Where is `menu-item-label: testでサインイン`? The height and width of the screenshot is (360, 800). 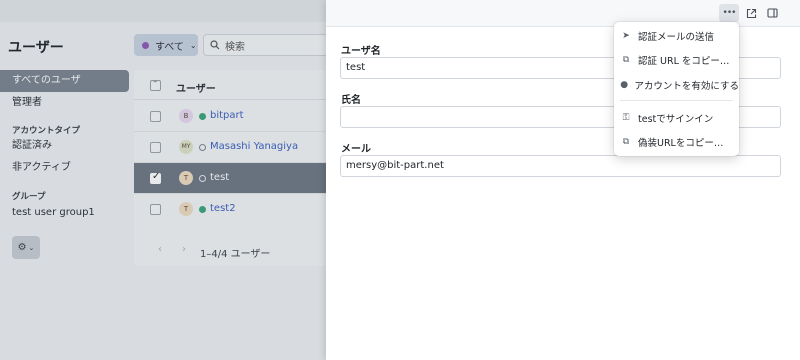 menu-item-label: testでサインイン is located at coordinates (676, 119).